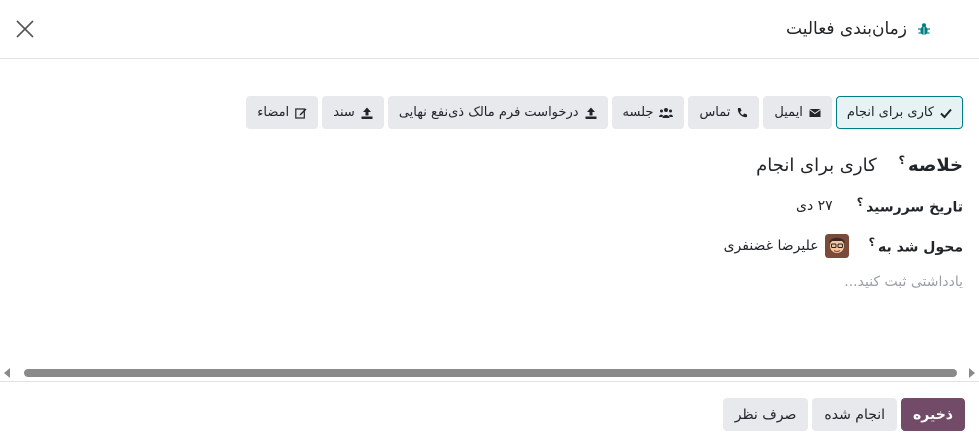 This screenshot has height=446, width=979. Describe the element at coordinates (488, 112) in the screenshot. I see `activity-type-label: درخواست فرم مالک ذی‌نفع نهایی` at that location.